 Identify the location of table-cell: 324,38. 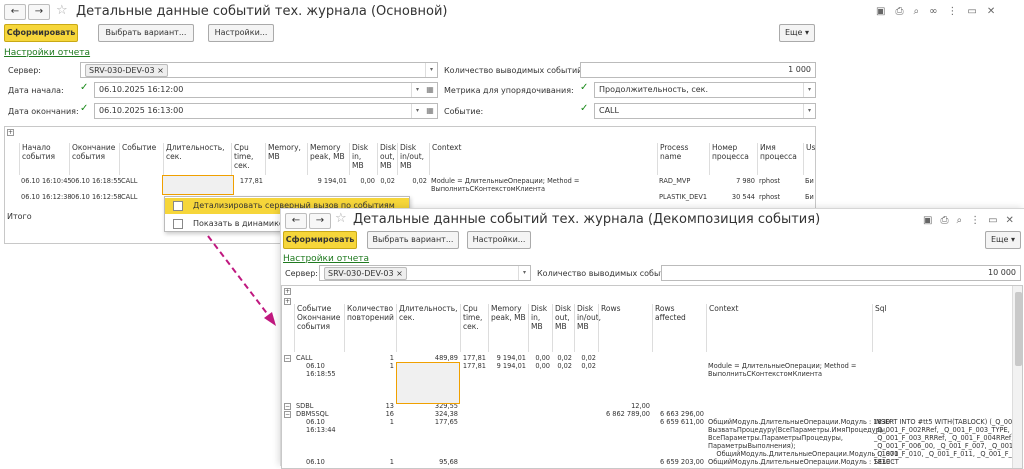
(428, 414).